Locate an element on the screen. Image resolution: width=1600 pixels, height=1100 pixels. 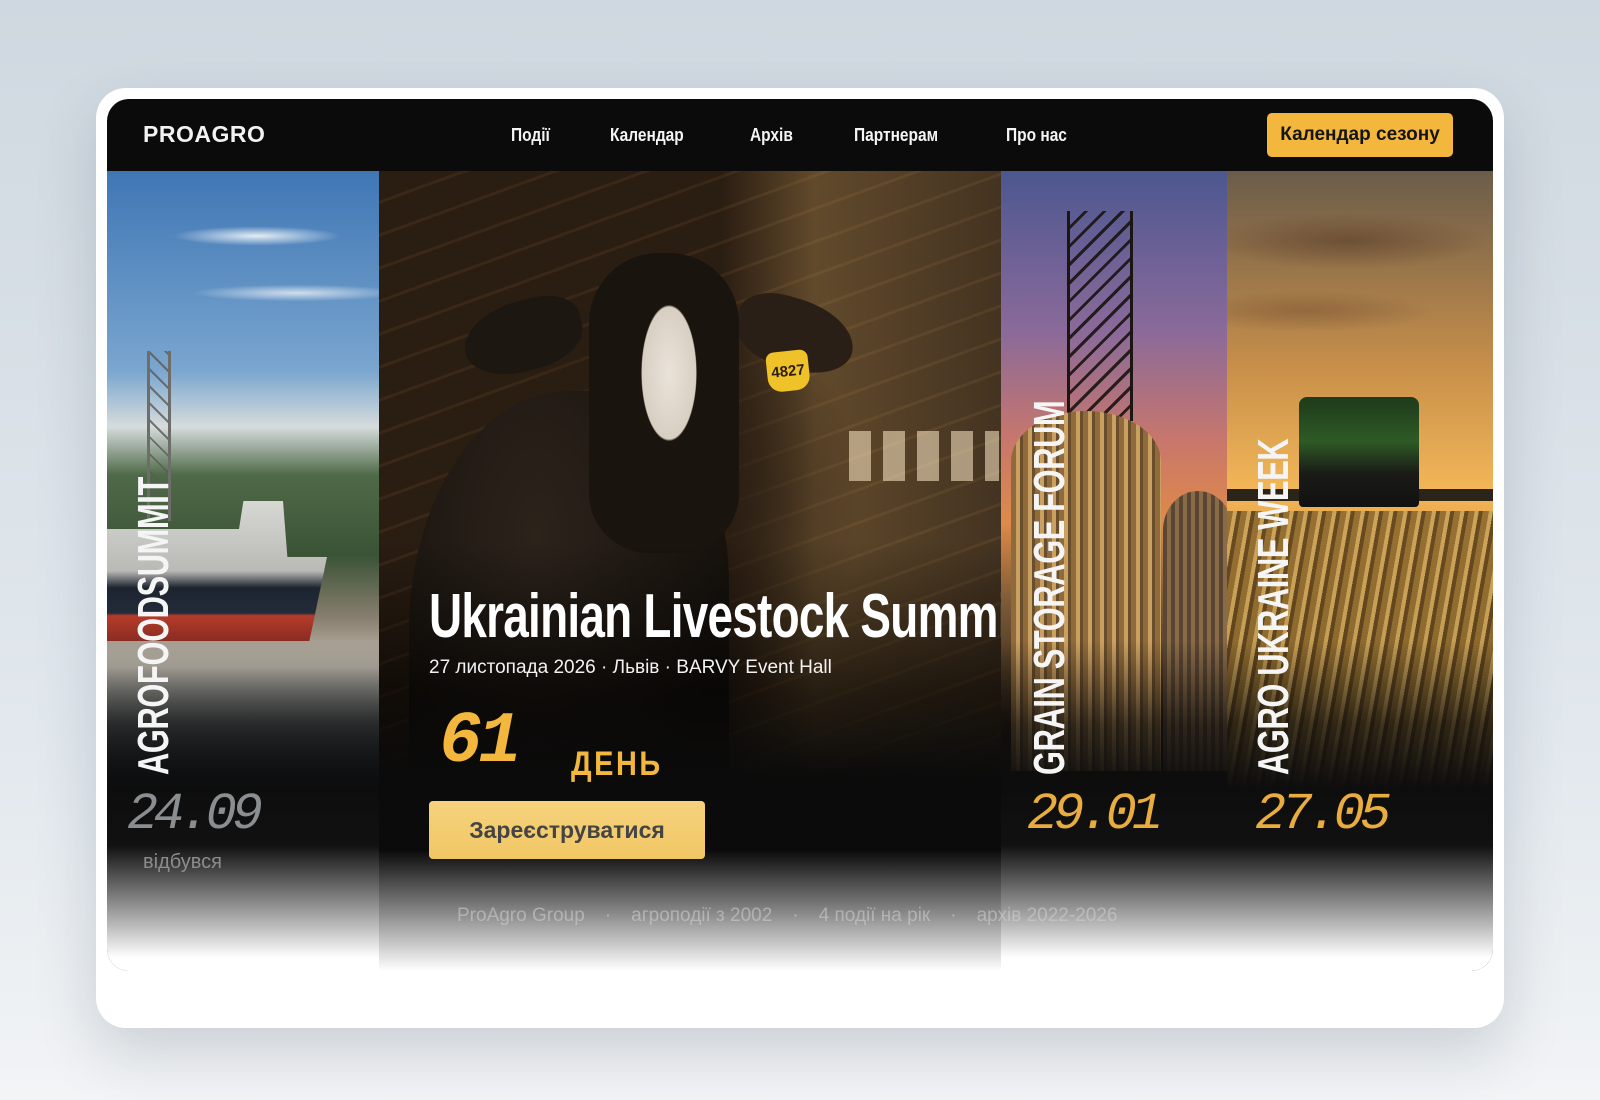
nav-item-archive: Архів is located at coordinates (771, 135).